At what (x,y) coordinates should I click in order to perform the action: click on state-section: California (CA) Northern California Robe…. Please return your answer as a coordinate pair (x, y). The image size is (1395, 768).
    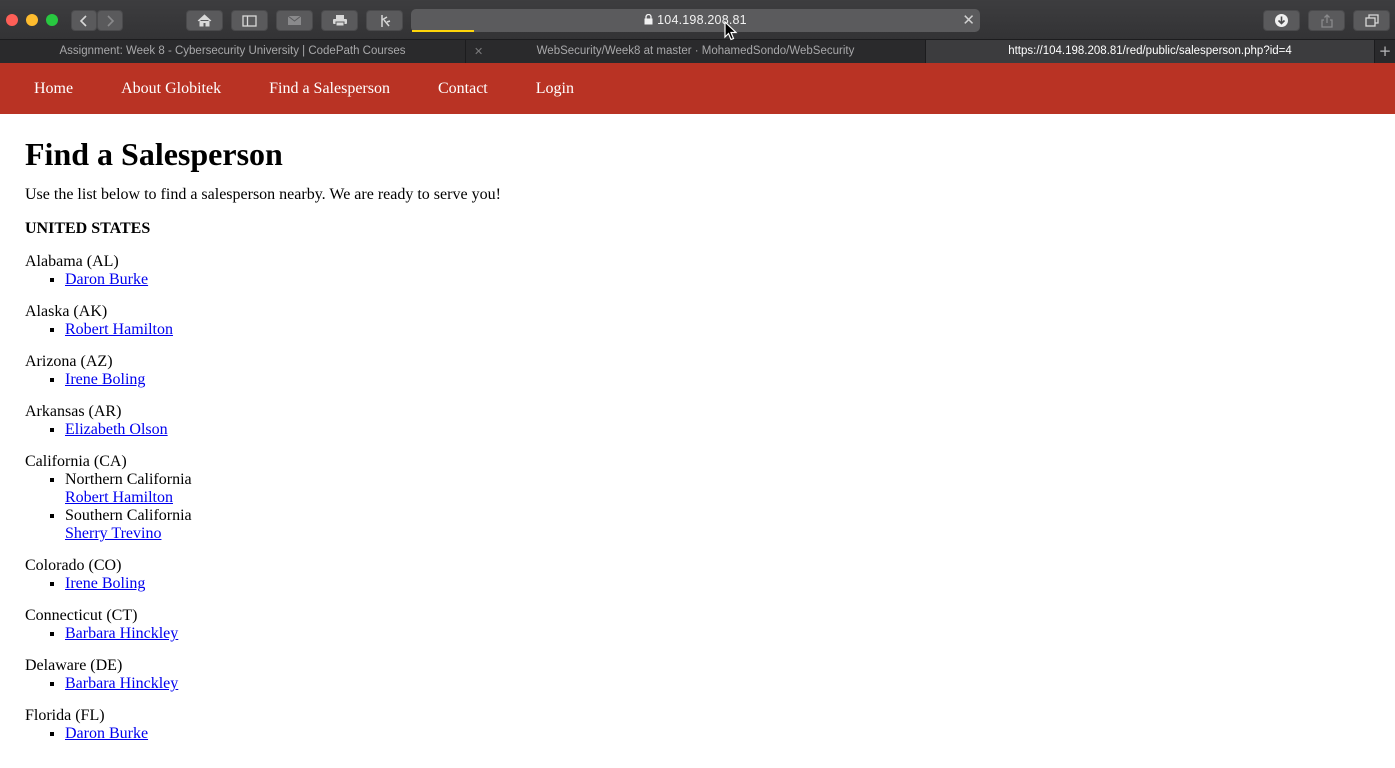
    Looking at the image, I should click on (675, 498).